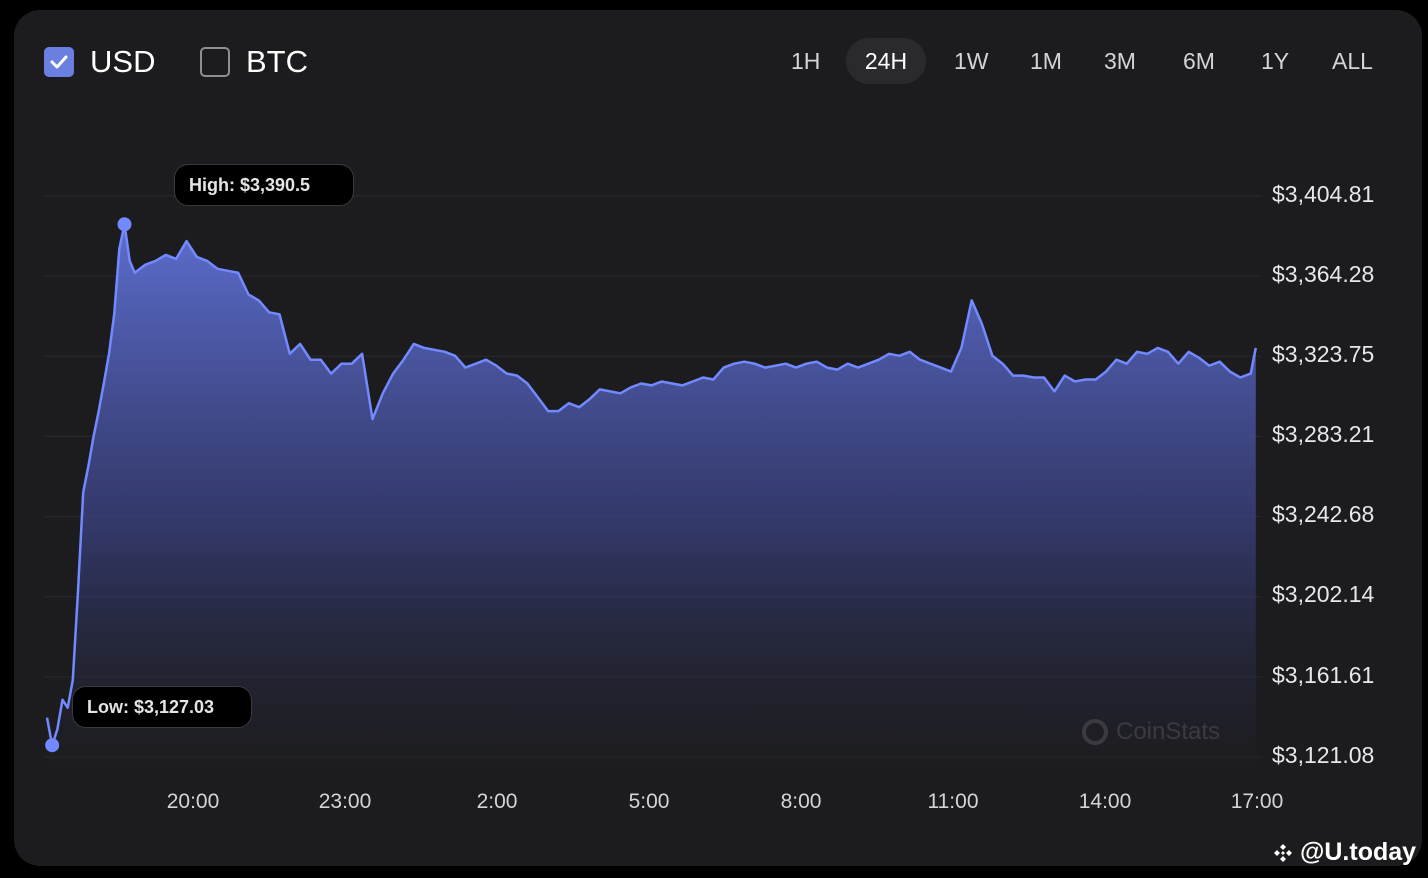 The width and height of the screenshot is (1428, 878). I want to click on x-tick-label: 2:00, so click(497, 801).